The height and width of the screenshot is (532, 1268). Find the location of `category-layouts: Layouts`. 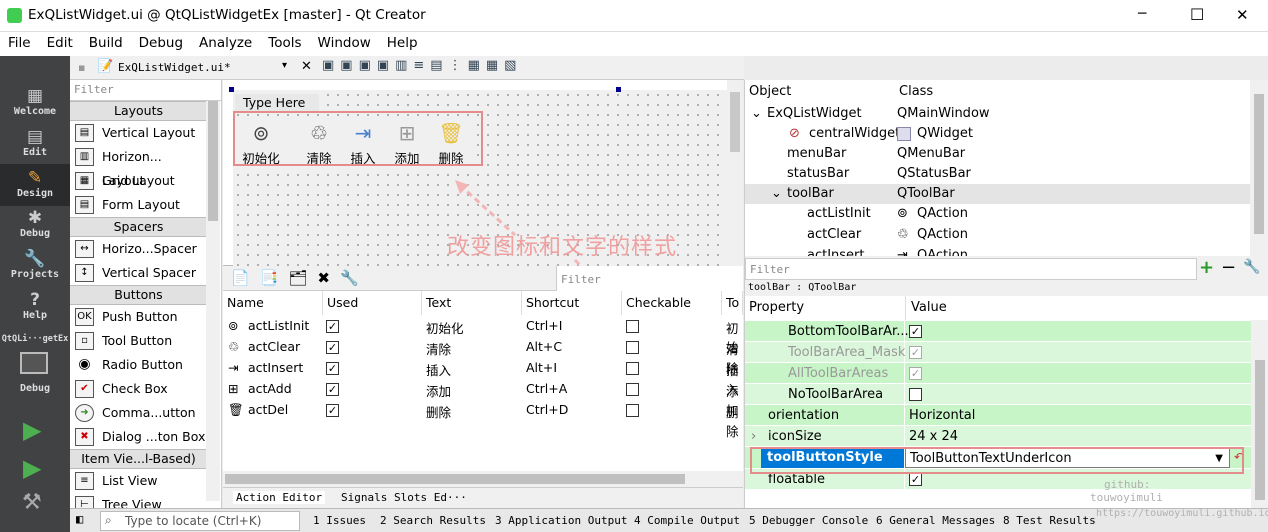

category-layouts: Layouts is located at coordinates (138, 111).